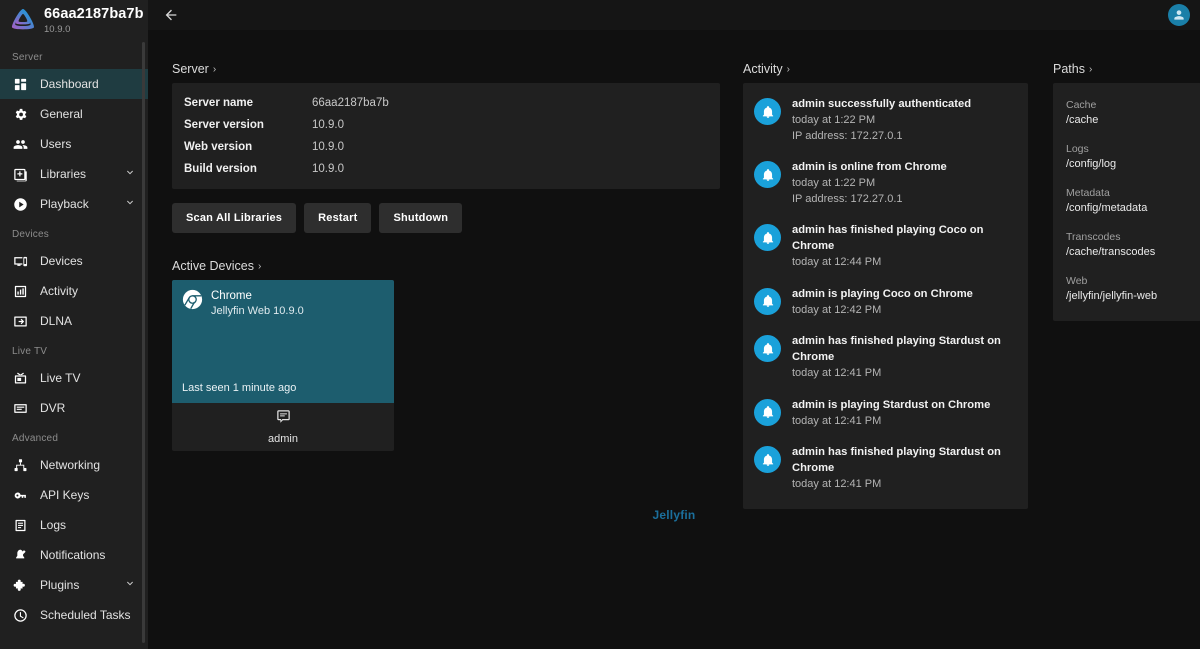 The width and height of the screenshot is (1200, 649). Describe the element at coordinates (61, 261) in the screenshot. I see `sidebar-item-label: Devices` at that location.